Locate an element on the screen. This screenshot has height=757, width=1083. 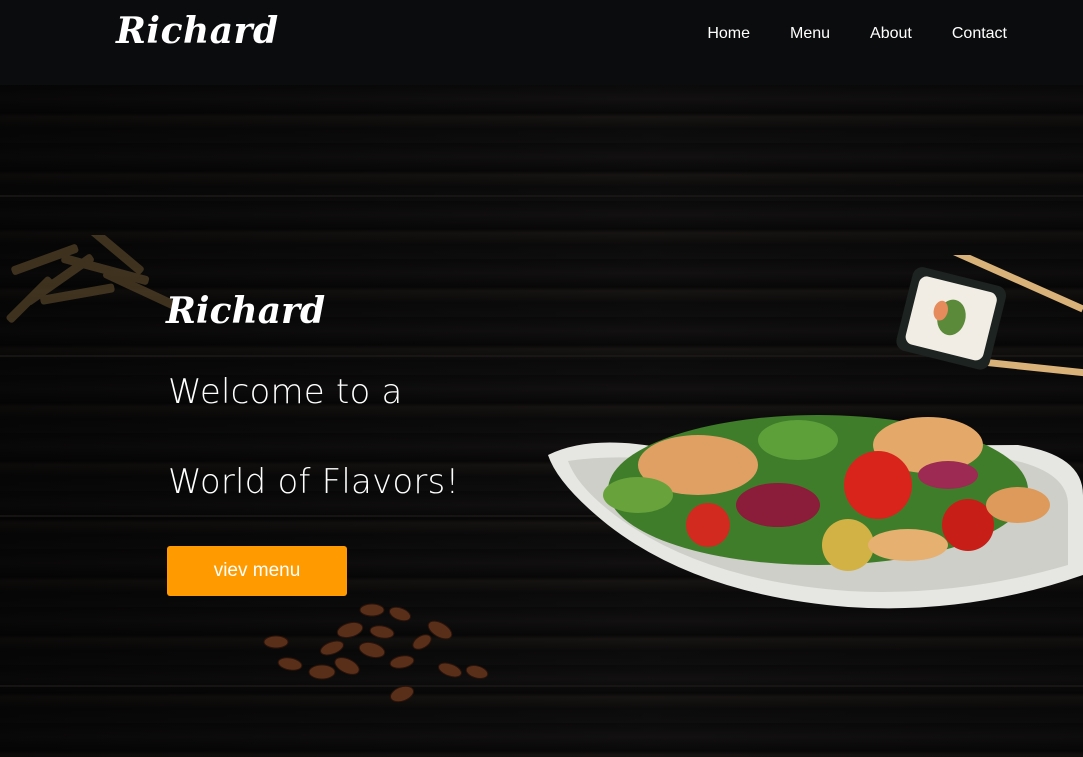
hero-headline-line1: Welcome to a is located at coordinates (285, 392).